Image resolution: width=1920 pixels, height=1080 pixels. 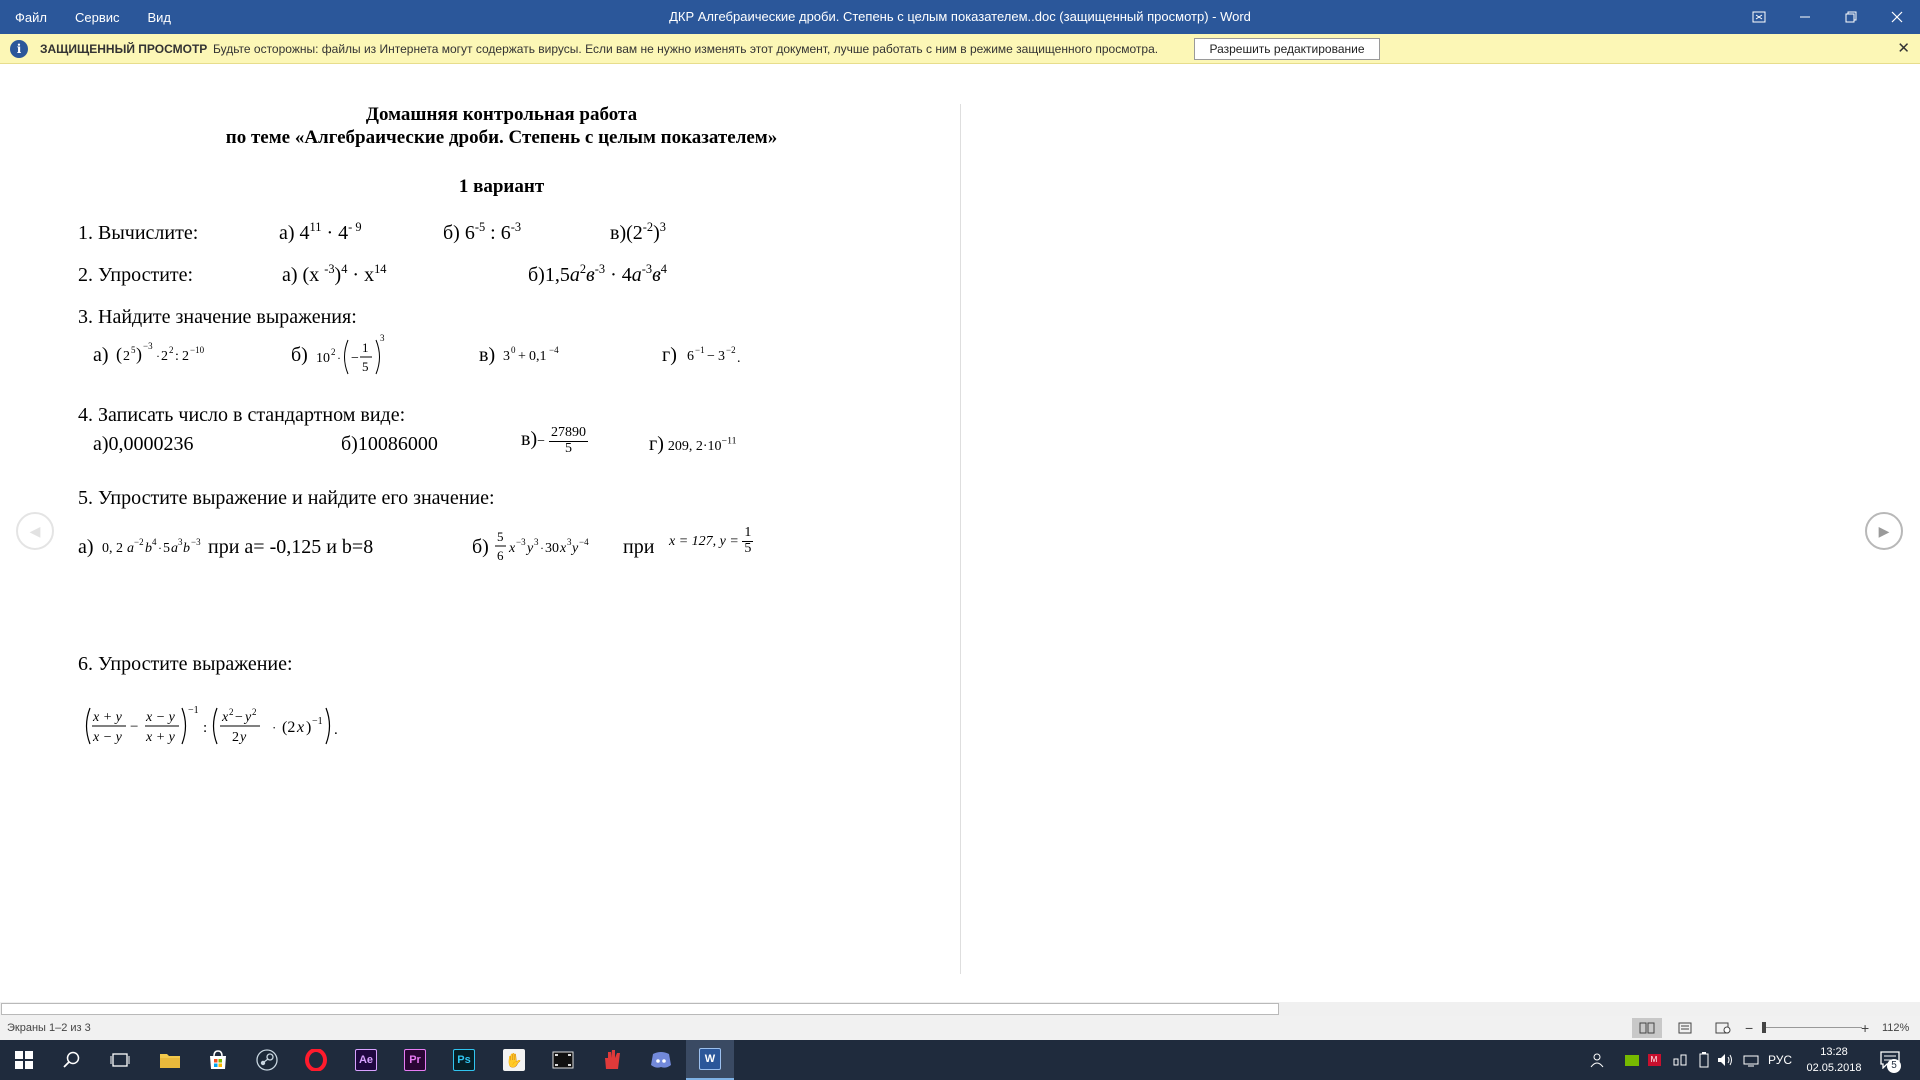 I want to click on action-center-button: 5, so click(x=1890, y=1060).